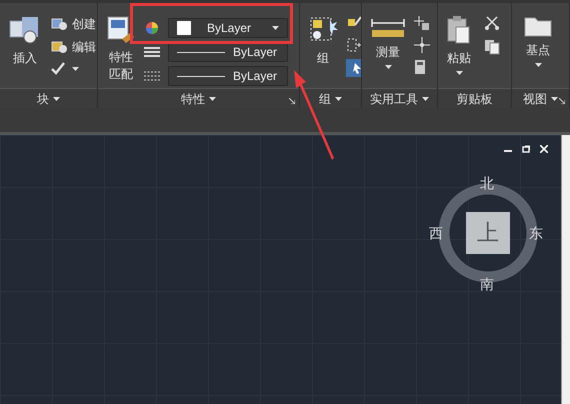 Image resolution: width=570 pixels, height=404 pixels. I want to click on compass-label: 南, so click(487, 284).